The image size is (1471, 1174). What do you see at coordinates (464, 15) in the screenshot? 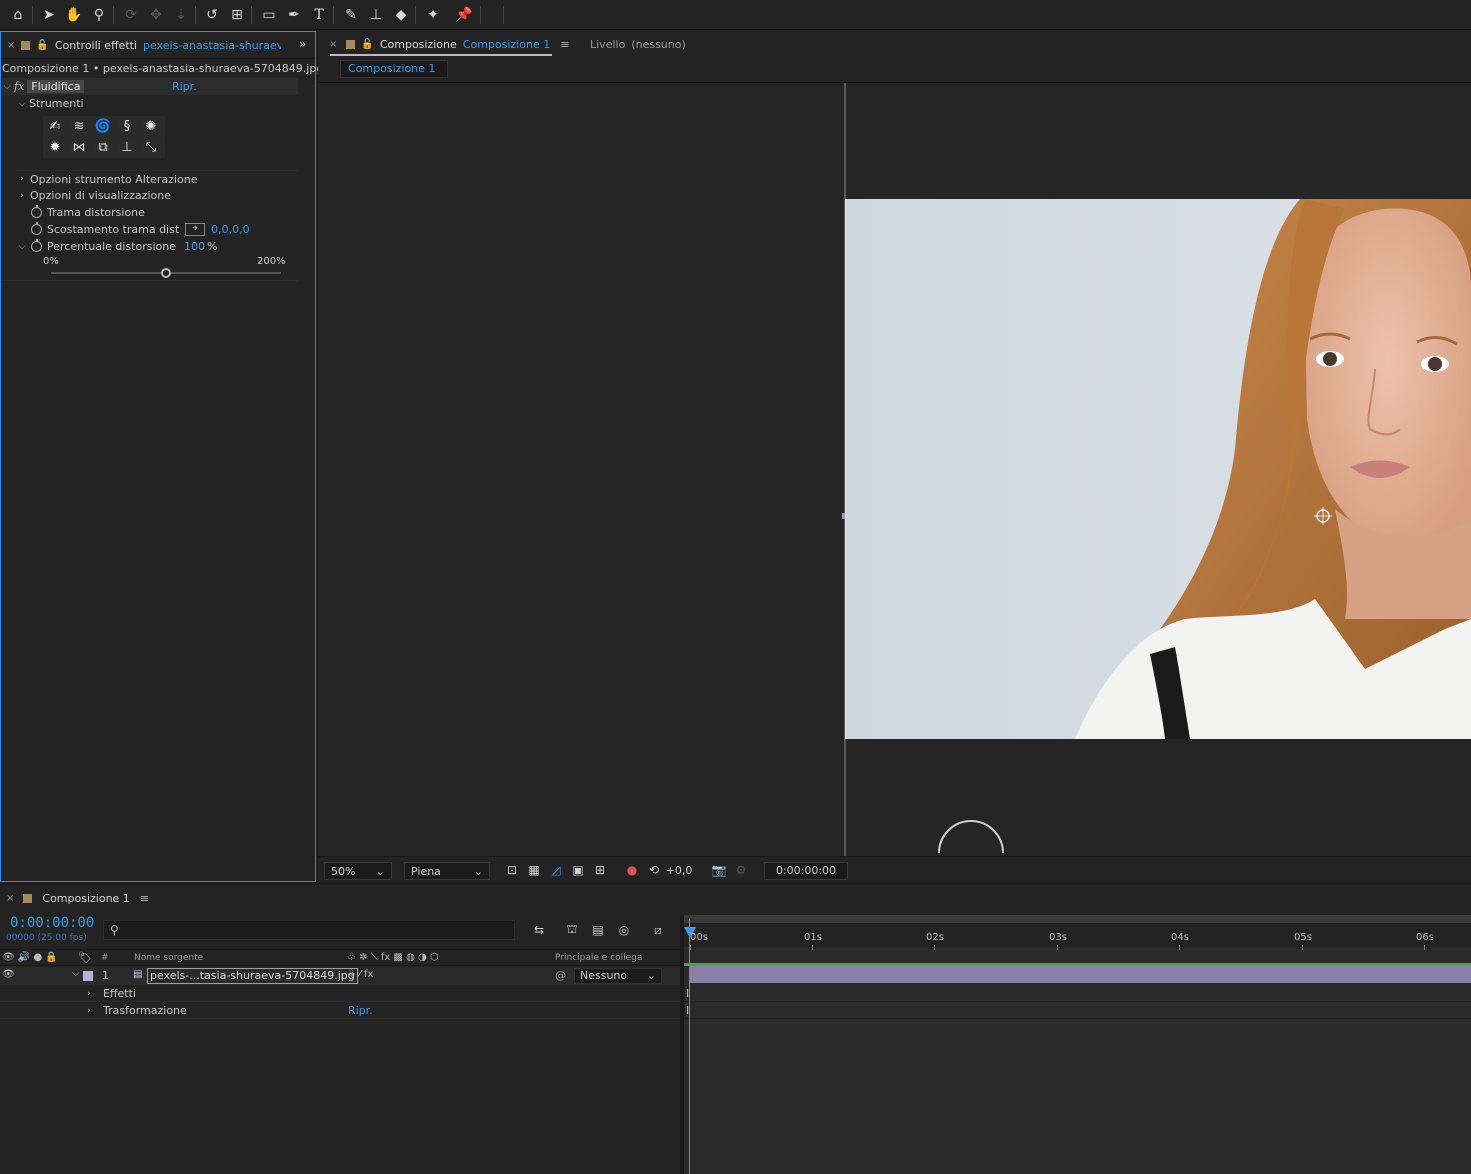
I see `puppet-pin-icon: 📌` at bounding box center [464, 15].